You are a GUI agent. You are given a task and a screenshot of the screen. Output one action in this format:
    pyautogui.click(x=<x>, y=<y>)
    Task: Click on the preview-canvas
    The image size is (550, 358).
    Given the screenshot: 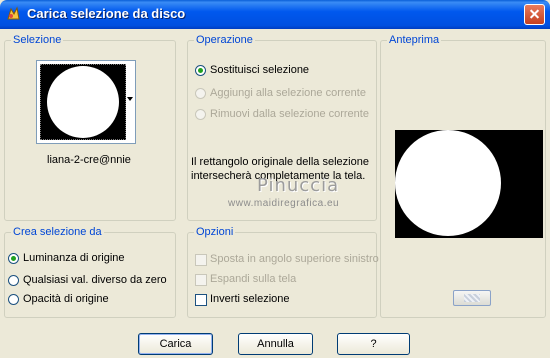 What is the action you would take?
    pyautogui.click(x=469, y=184)
    